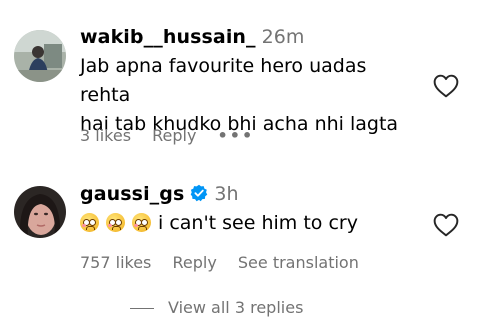  Describe the element at coordinates (227, 263) in the screenshot. I see `comment-actions: 757 likes Reply See translation` at that location.